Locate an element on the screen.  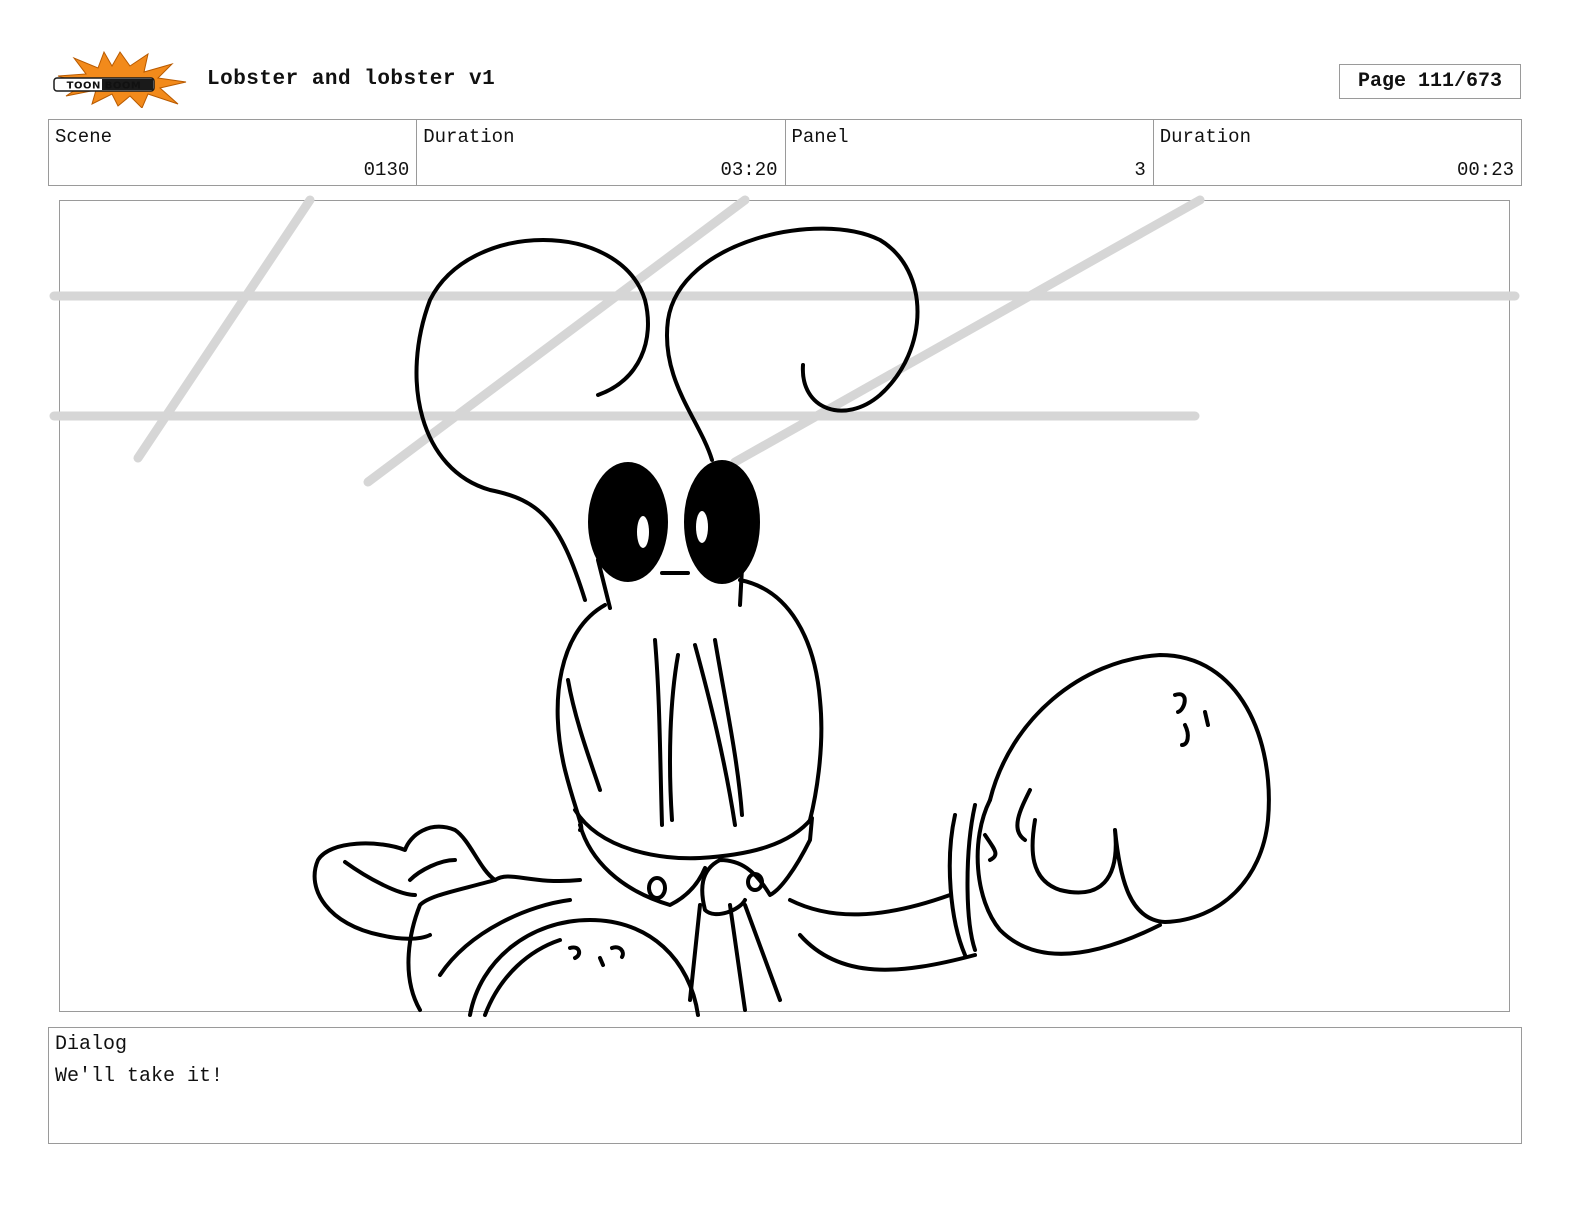
toonboom-logo: TOON BOOM is located at coordinates (120, 79).